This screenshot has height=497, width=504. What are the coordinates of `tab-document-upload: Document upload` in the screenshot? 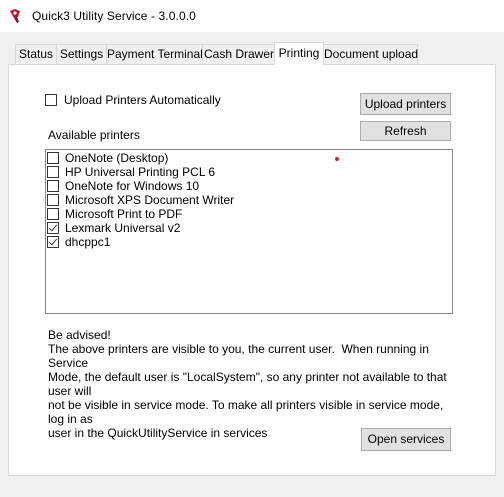 It's located at (370, 54).